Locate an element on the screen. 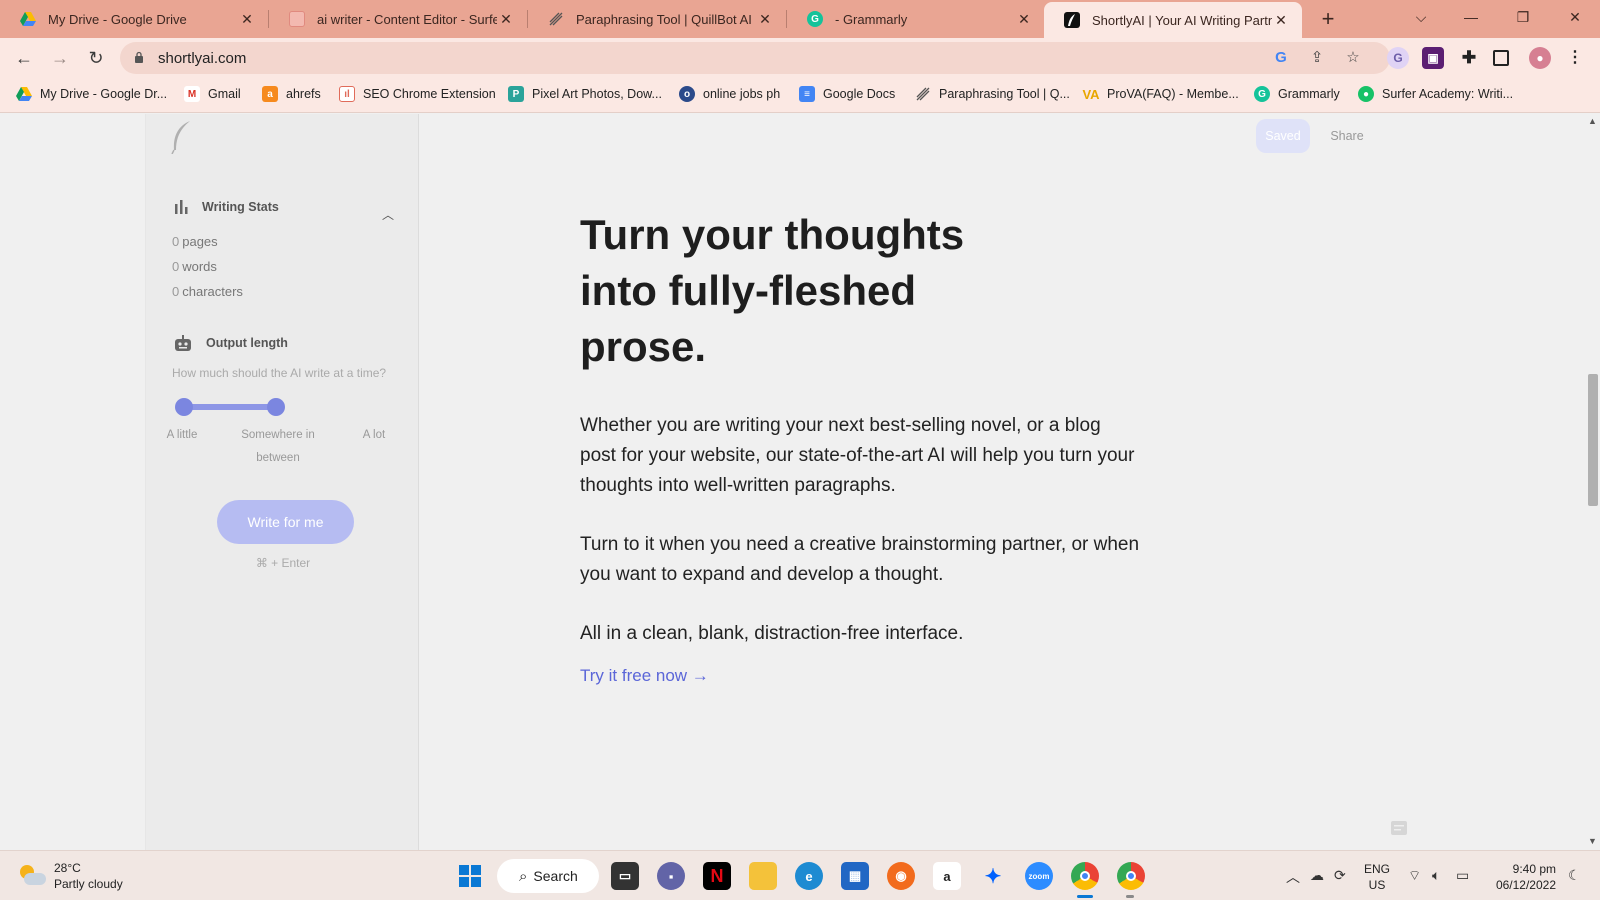 This screenshot has width=1600, height=900. side-panel-icon is located at coordinates (1501, 58).